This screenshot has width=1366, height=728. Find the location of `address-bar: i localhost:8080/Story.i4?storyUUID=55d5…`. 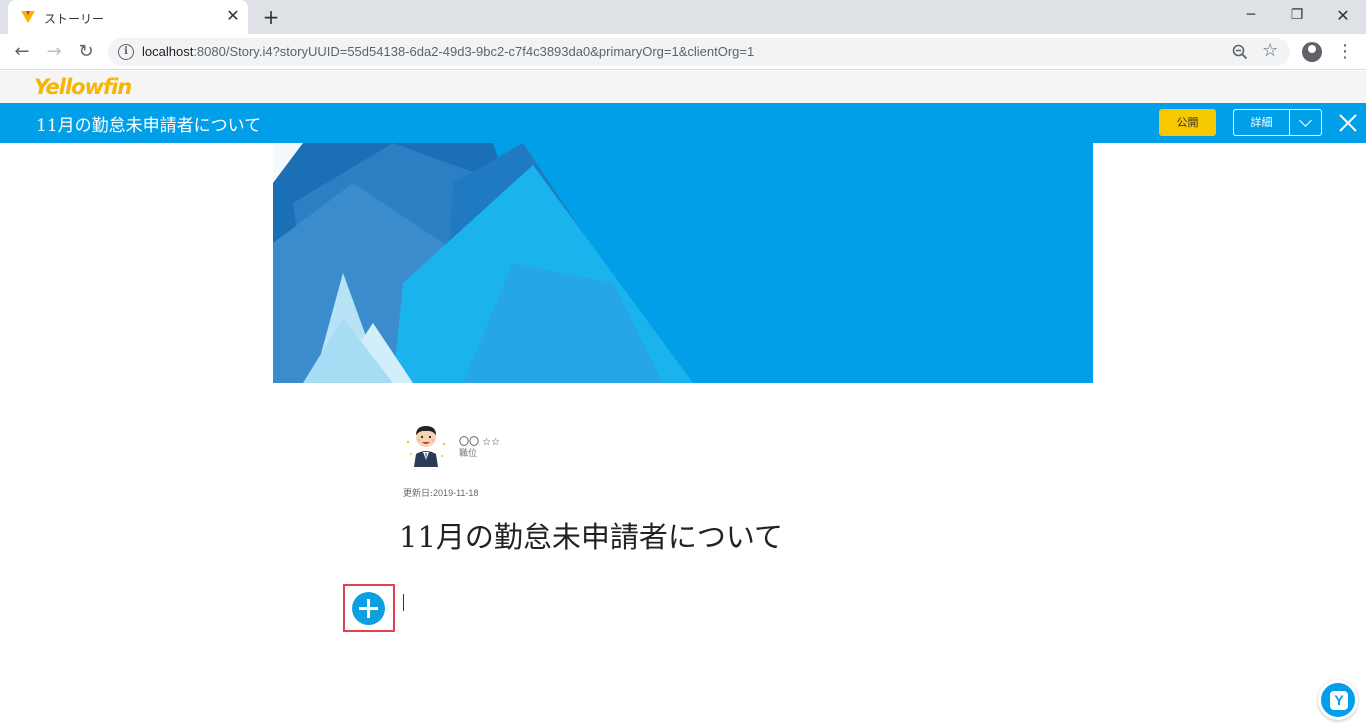

address-bar: i localhost:8080/Story.i4?storyUUID=55d5… is located at coordinates (699, 52).